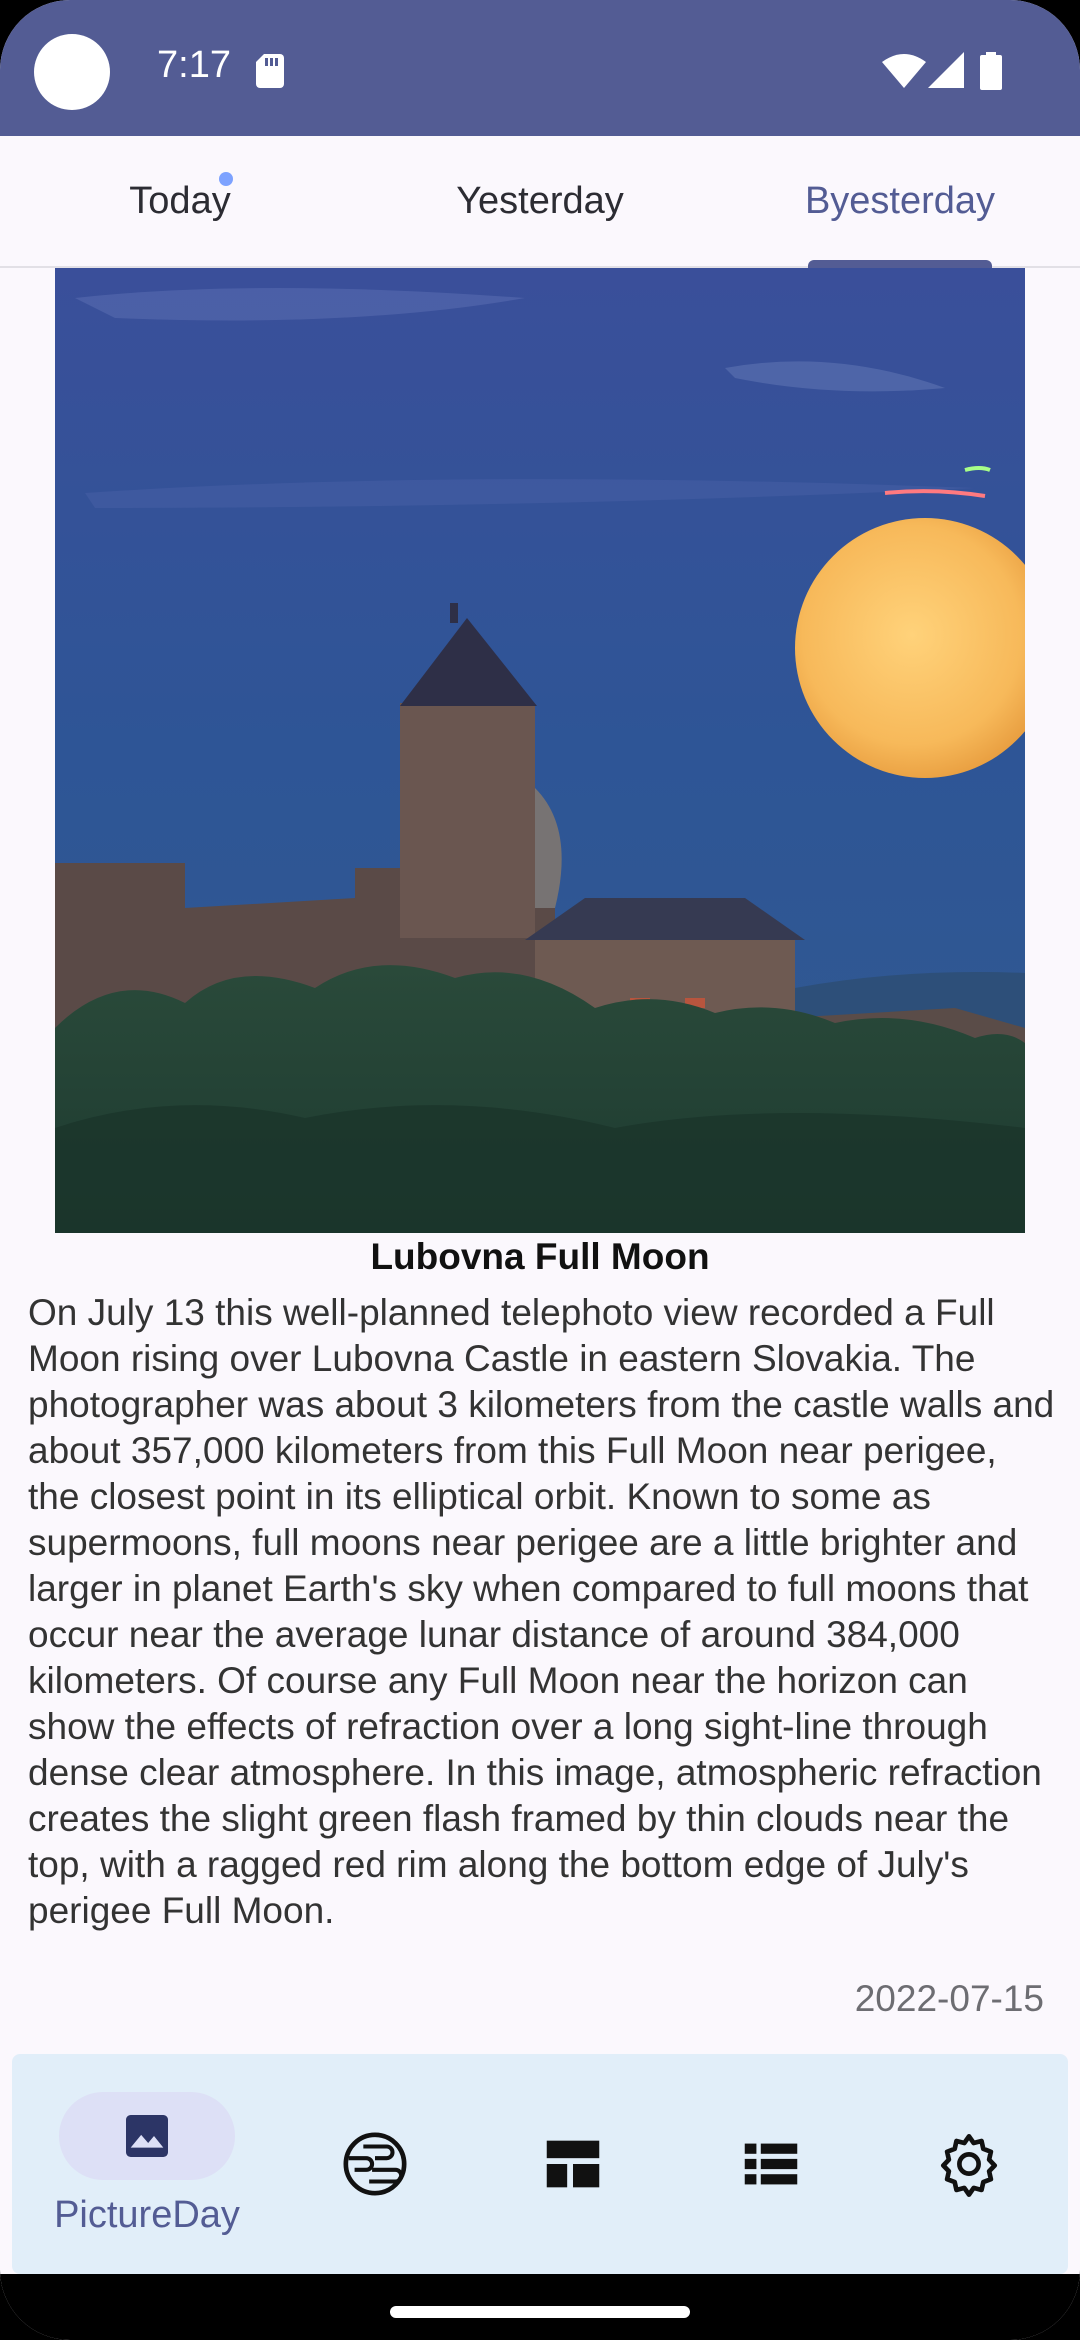 The width and height of the screenshot is (1080, 2340). I want to click on tab-yesterday-label: Yesterday, so click(540, 200).